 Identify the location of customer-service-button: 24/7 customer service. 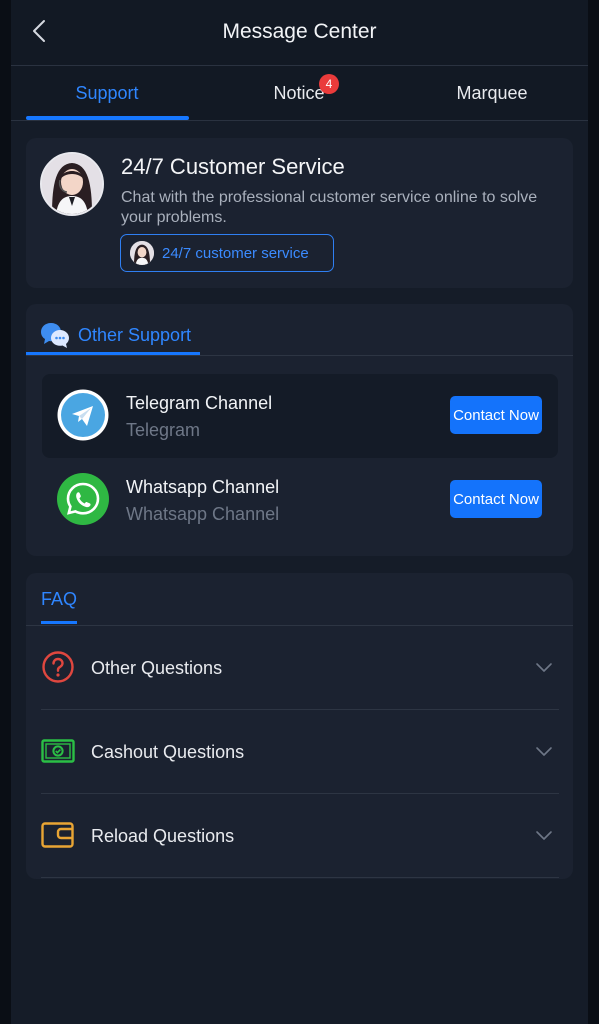
(227, 253).